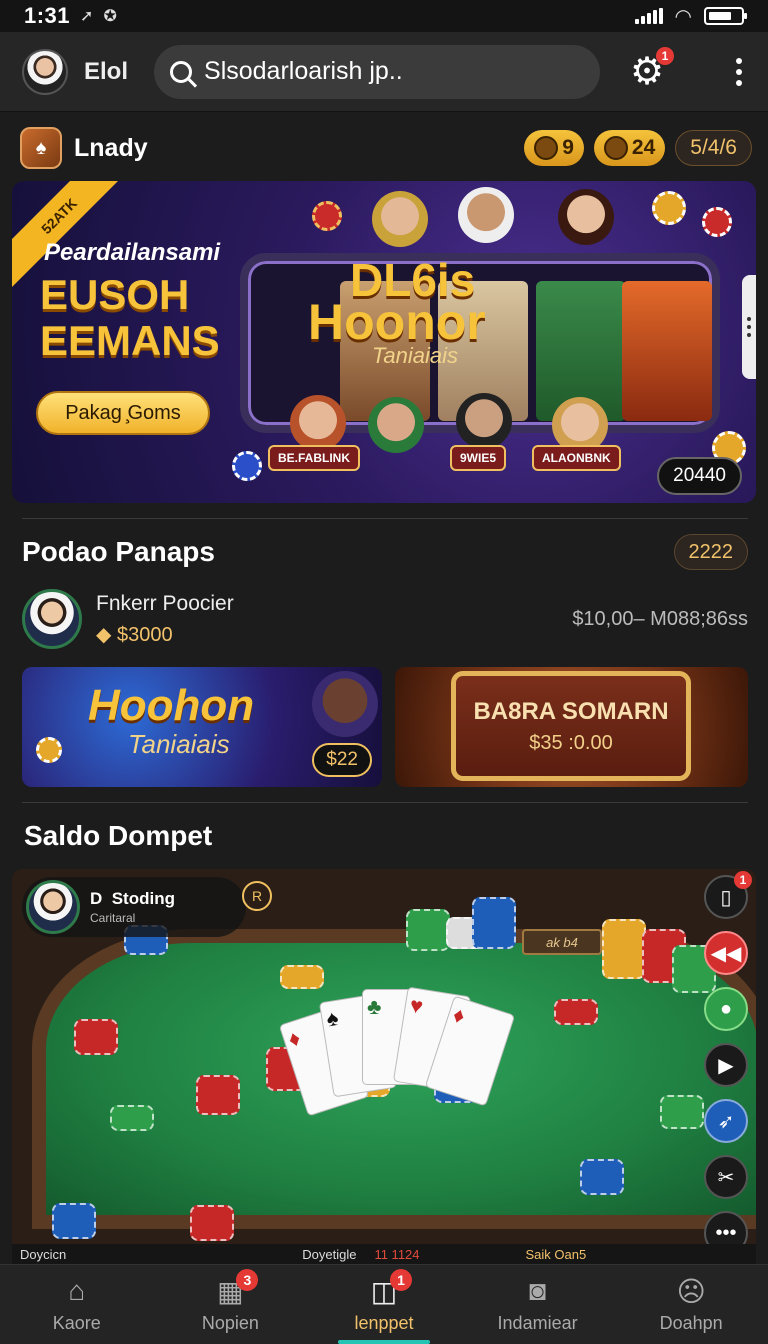  Describe the element at coordinates (651, 68) in the screenshot. I see `settings-button: ⚙ 1` at that location.